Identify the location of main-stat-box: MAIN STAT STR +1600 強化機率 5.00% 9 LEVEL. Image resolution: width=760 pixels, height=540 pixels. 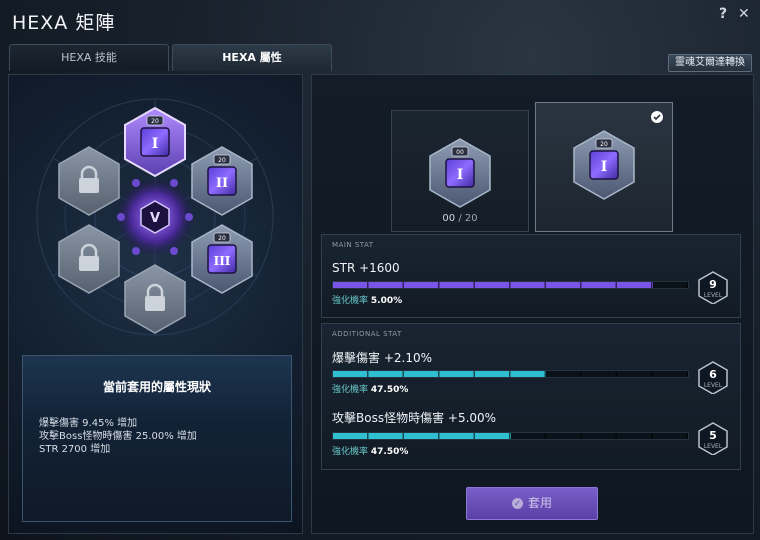
(531, 276).